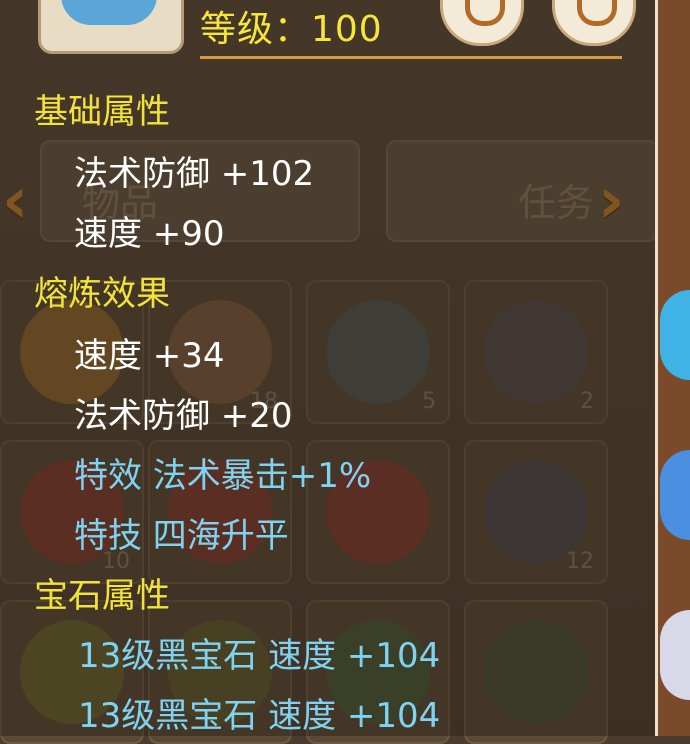  Describe the element at coordinates (183, 416) in the screenshot. I see `attribute-line: 法术防御 +20` at that location.